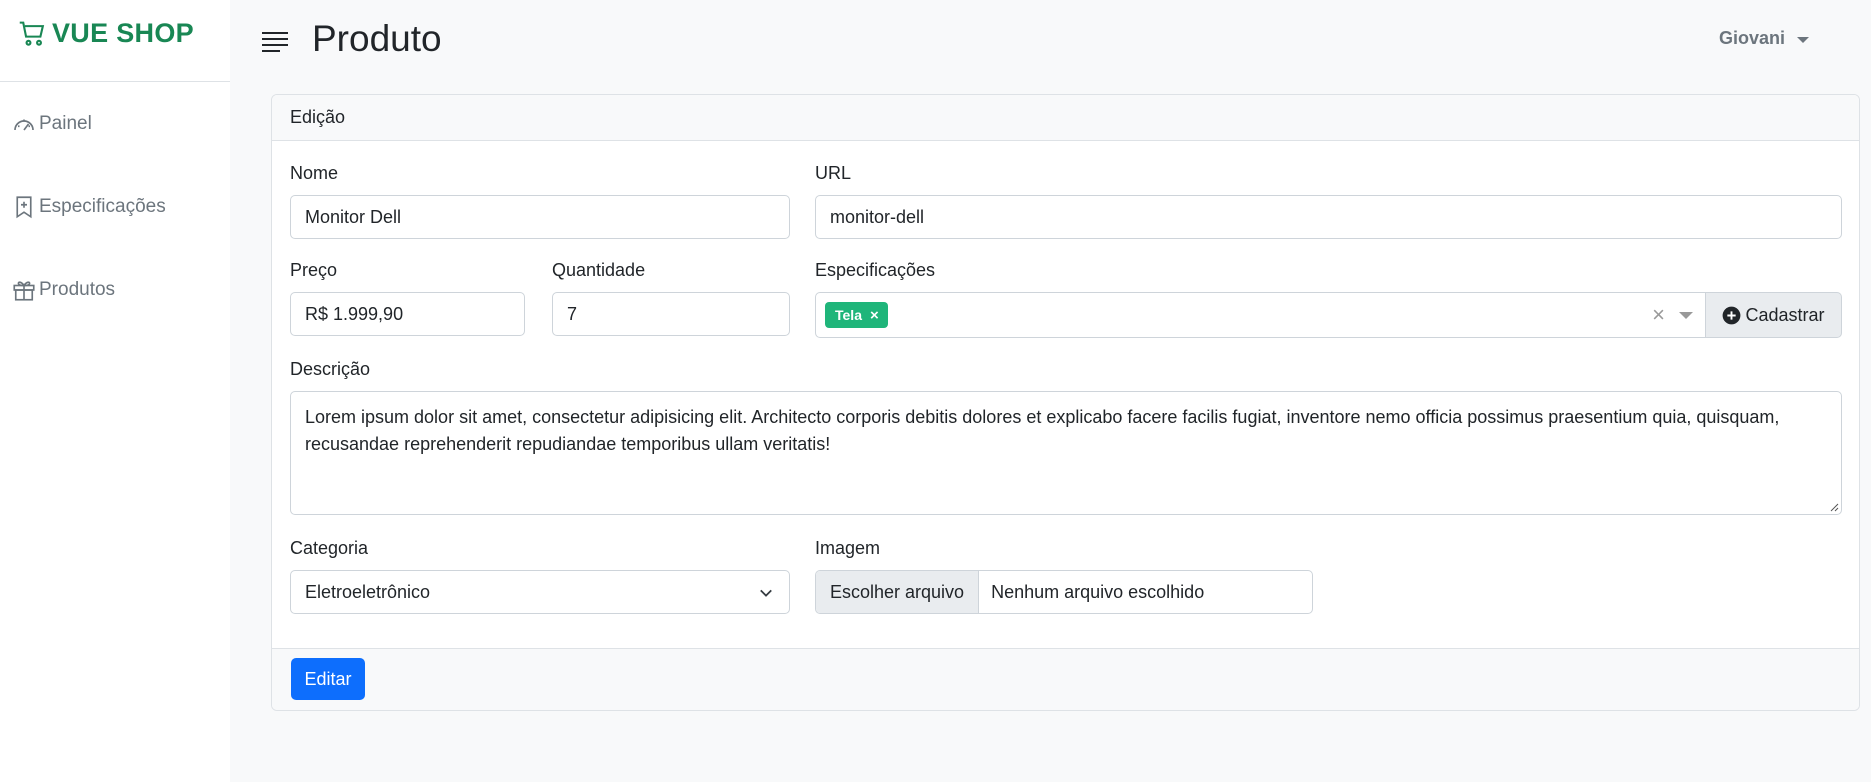 This screenshot has height=782, width=1871. Describe the element at coordinates (123, 33) in the screenshot. I see `brand-name: VUE SHOP` at that location.